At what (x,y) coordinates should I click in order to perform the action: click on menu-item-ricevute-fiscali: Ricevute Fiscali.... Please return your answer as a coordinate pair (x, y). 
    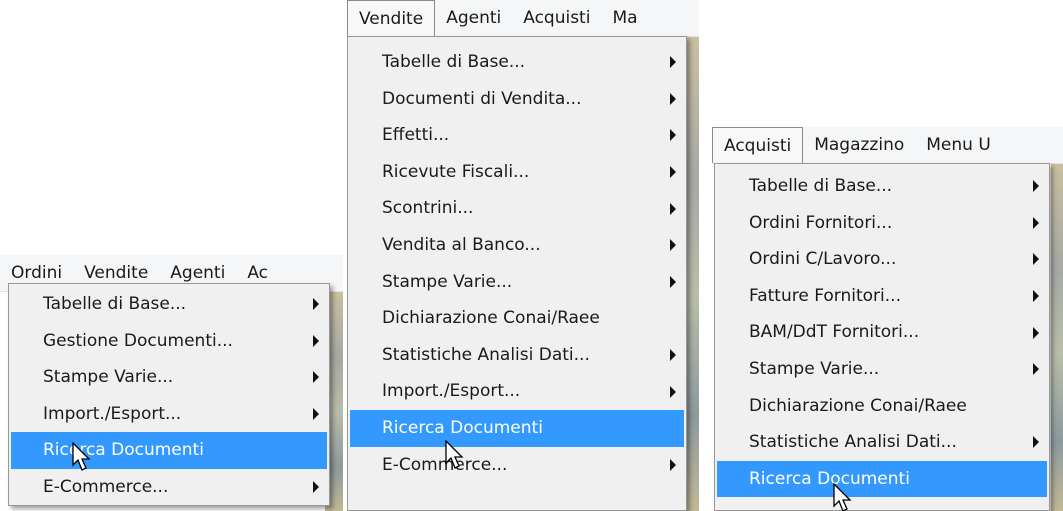
    Looking at the image, I should click on (517, 172).